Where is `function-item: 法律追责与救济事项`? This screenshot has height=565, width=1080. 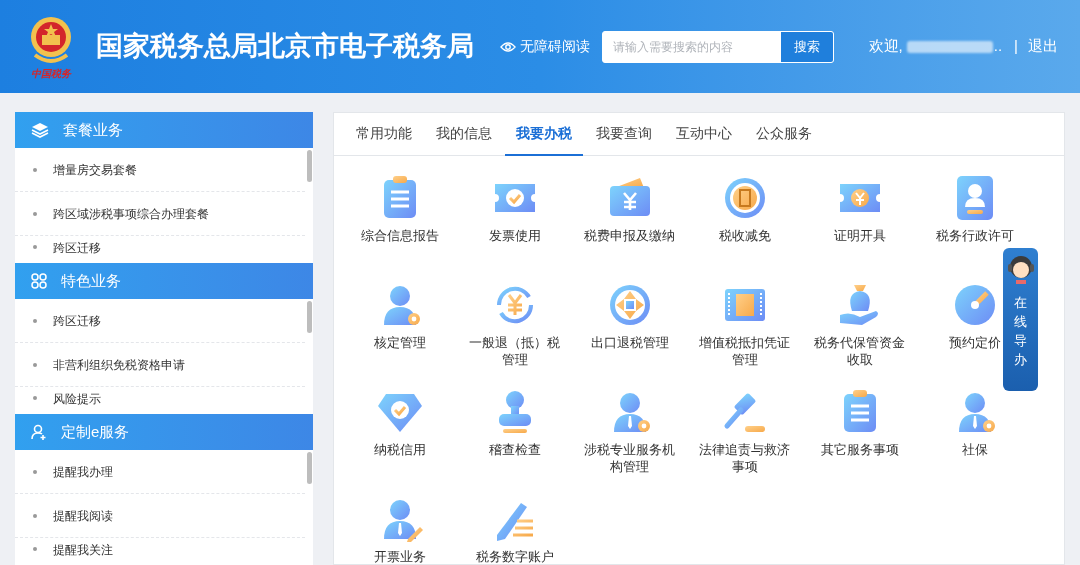
function-item: 法律追责与救济事项 is located at coordinates (744, 435).